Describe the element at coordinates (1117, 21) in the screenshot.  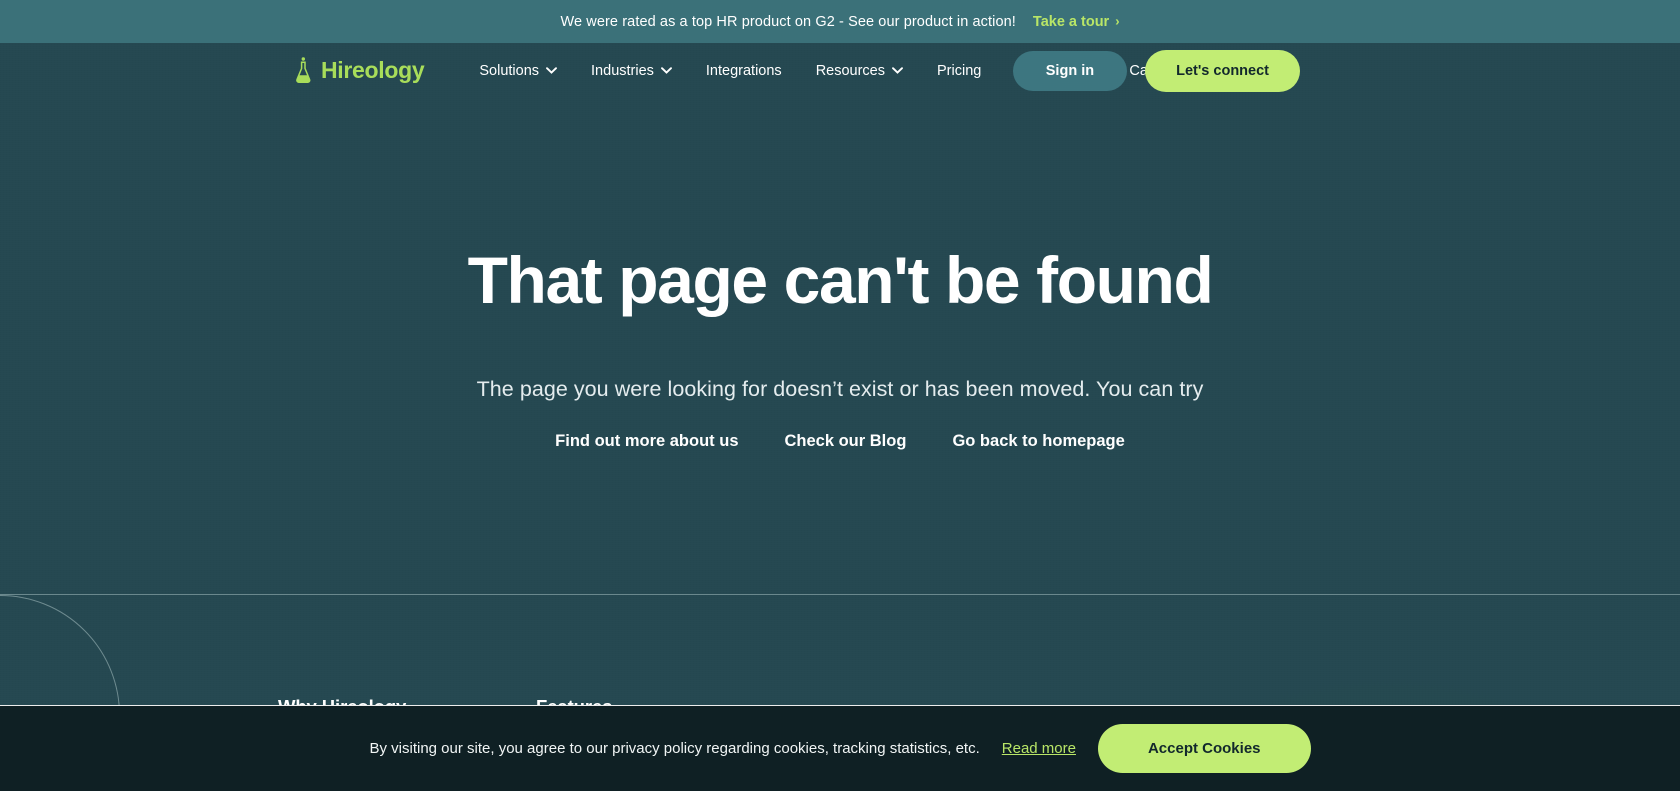
I see `chevron-right-icon: ›` at that location.